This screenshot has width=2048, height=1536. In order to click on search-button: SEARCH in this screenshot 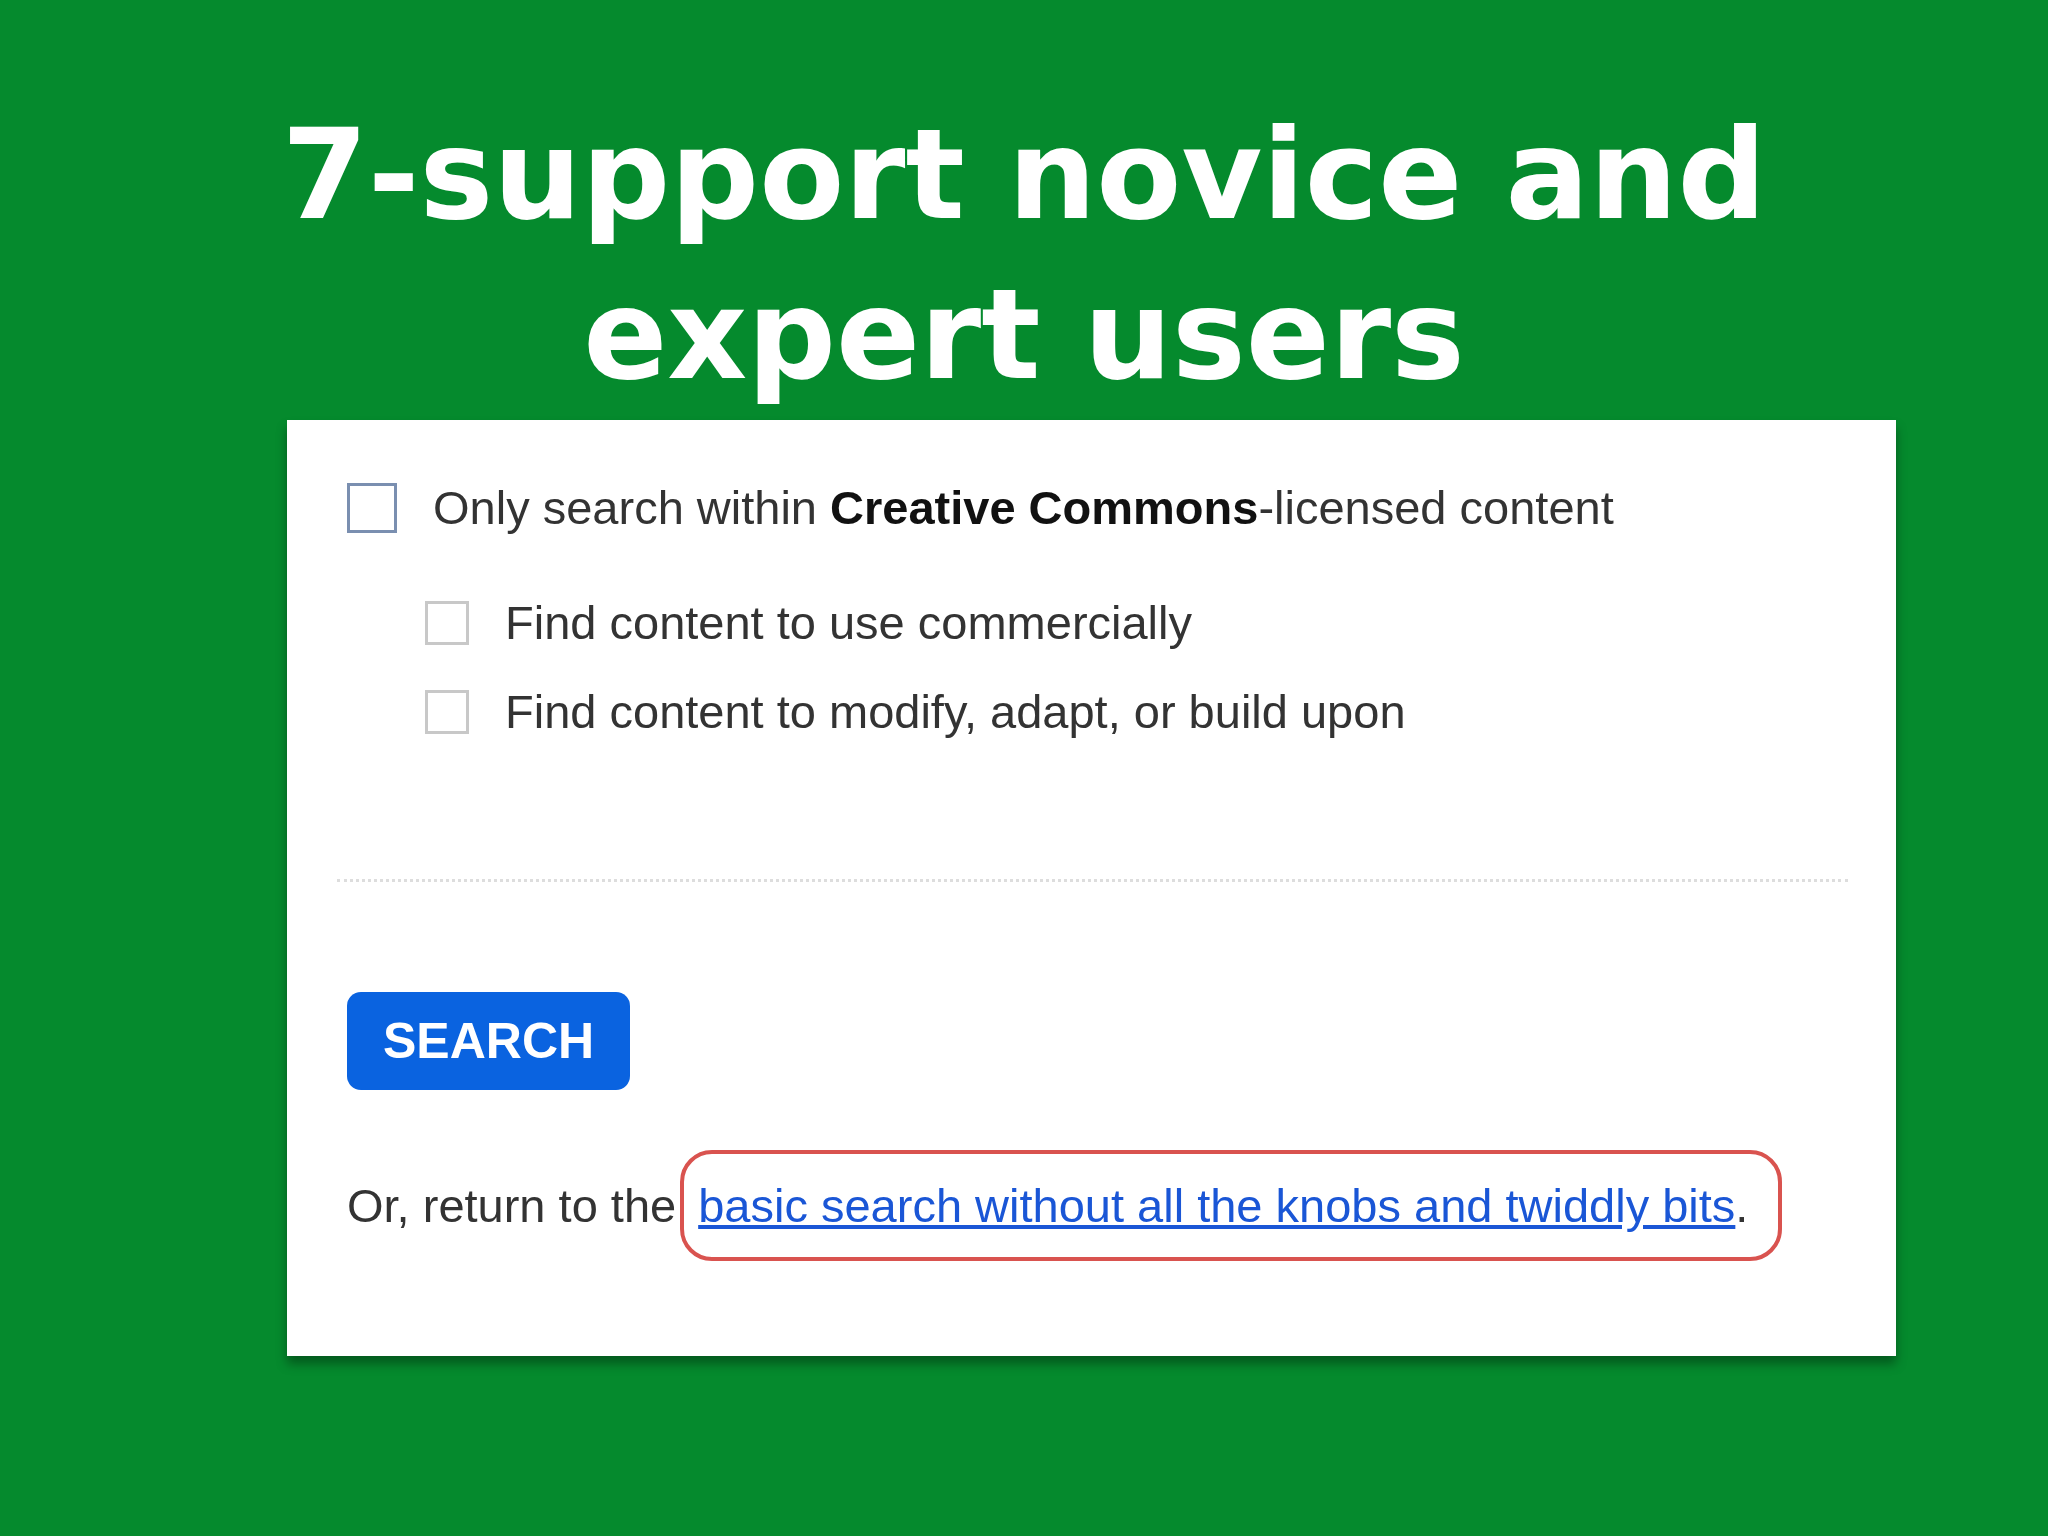, I will do `click(489, 1041)`.